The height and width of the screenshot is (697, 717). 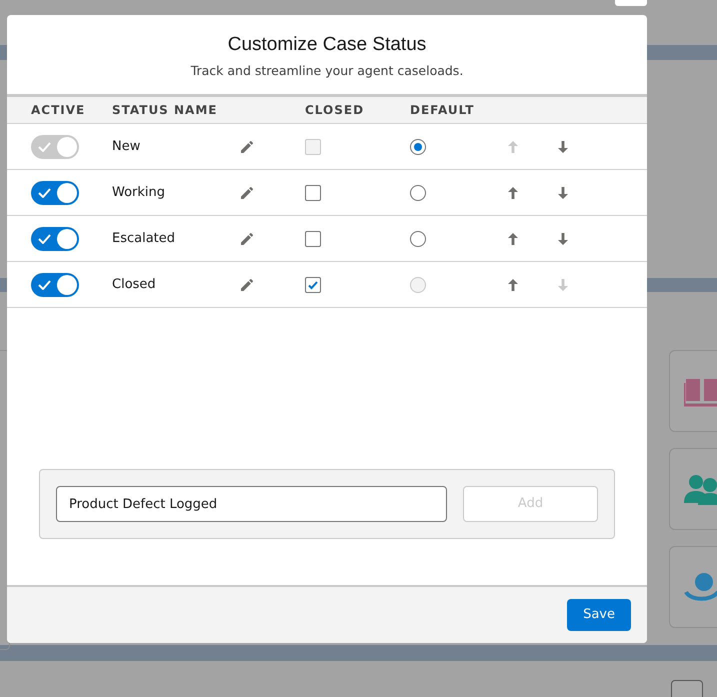 I want to click on status-input-field: Product Defect Logged, so click(x=251, y=504).